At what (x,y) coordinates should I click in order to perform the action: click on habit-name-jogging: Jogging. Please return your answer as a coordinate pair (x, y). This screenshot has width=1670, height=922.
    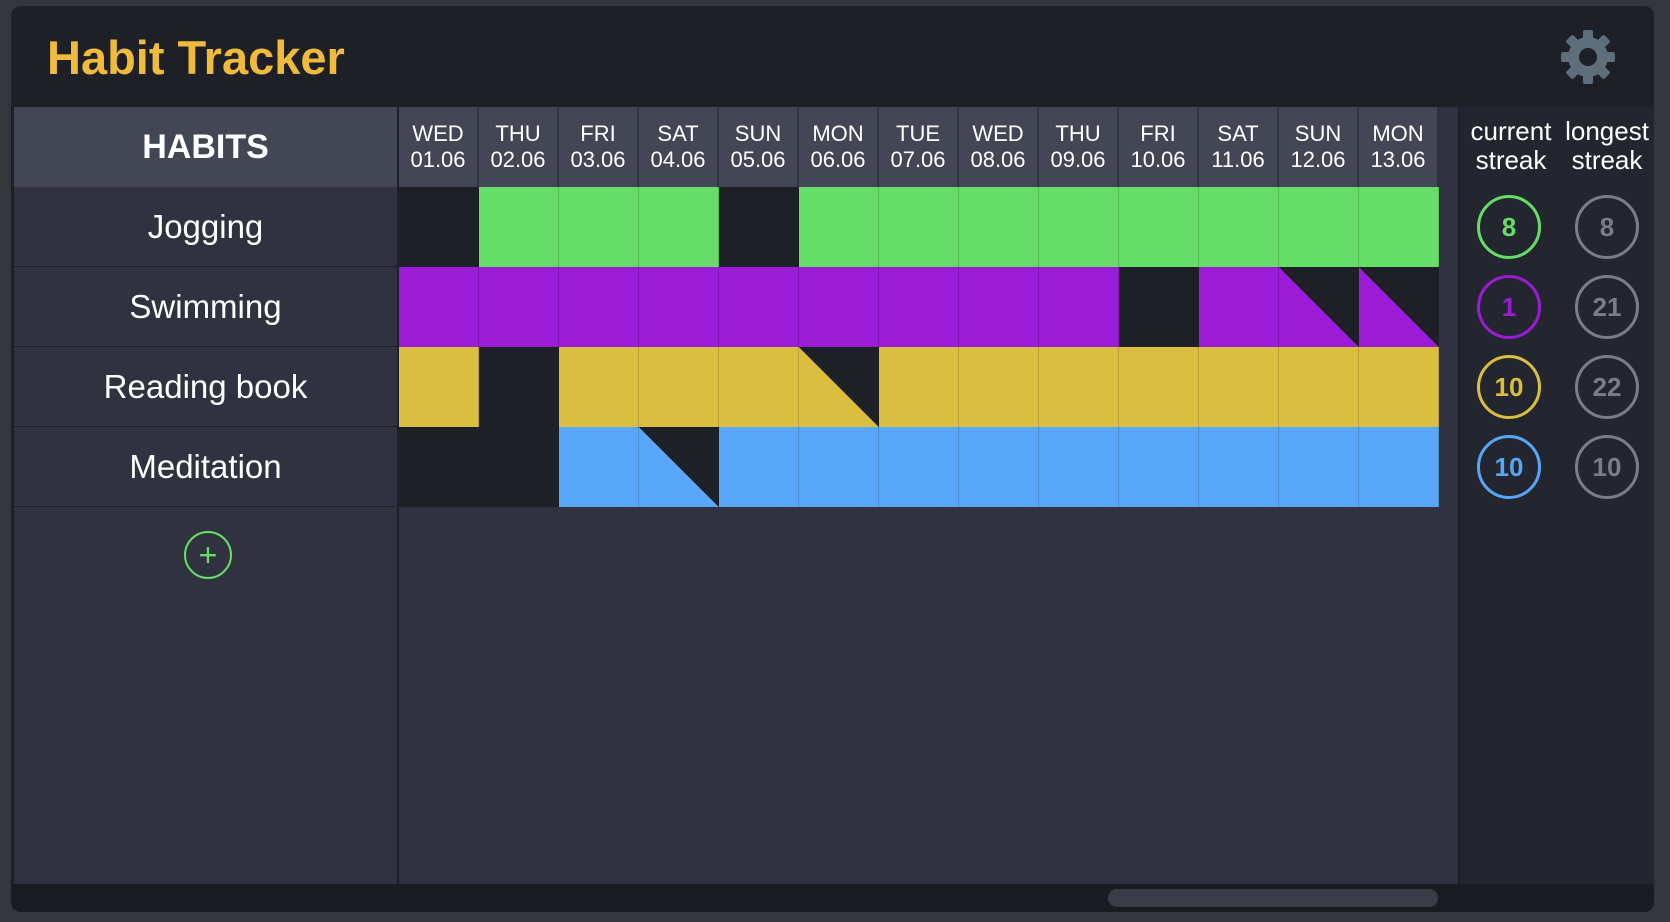
    Looking at the image, I should click on (205, 227).